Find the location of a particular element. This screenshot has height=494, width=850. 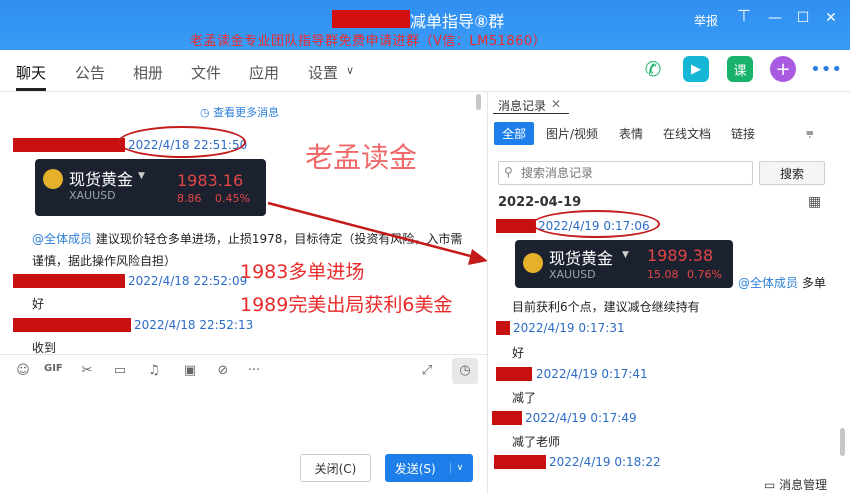

manage-label: 消息管理 is located at coordinates (803, 485).